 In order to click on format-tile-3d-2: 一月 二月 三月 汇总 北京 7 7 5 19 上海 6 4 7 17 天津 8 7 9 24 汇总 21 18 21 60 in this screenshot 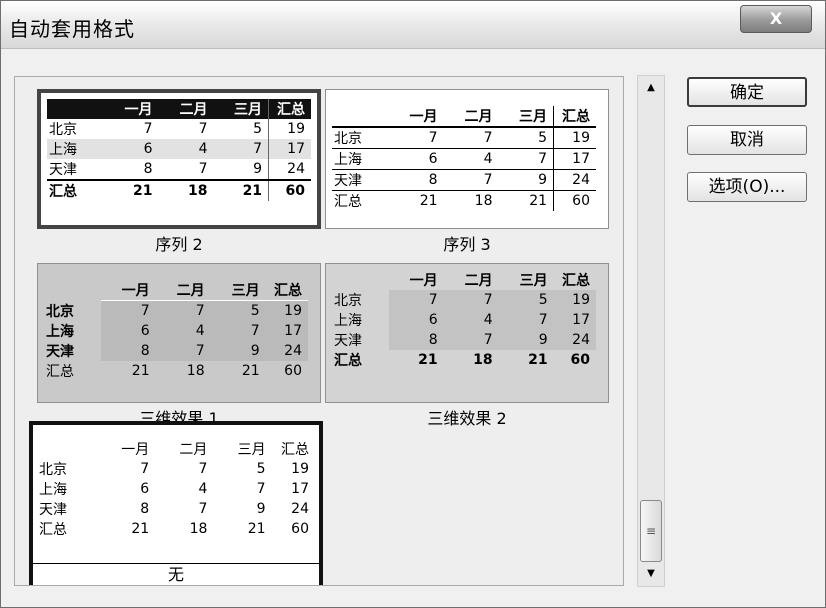, I will do `click(467, 333)`.